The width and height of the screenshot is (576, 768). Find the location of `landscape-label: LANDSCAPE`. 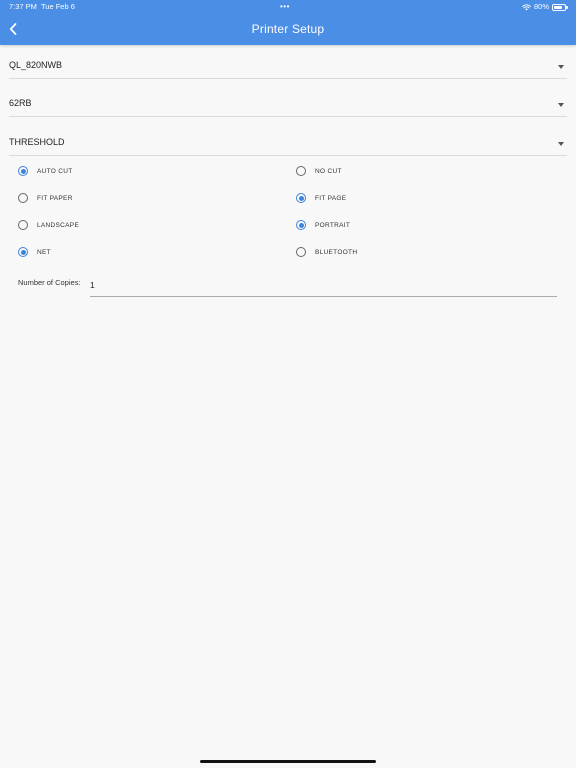

landscape-label: LANDSCAPE is located at coordinates (58, 225).